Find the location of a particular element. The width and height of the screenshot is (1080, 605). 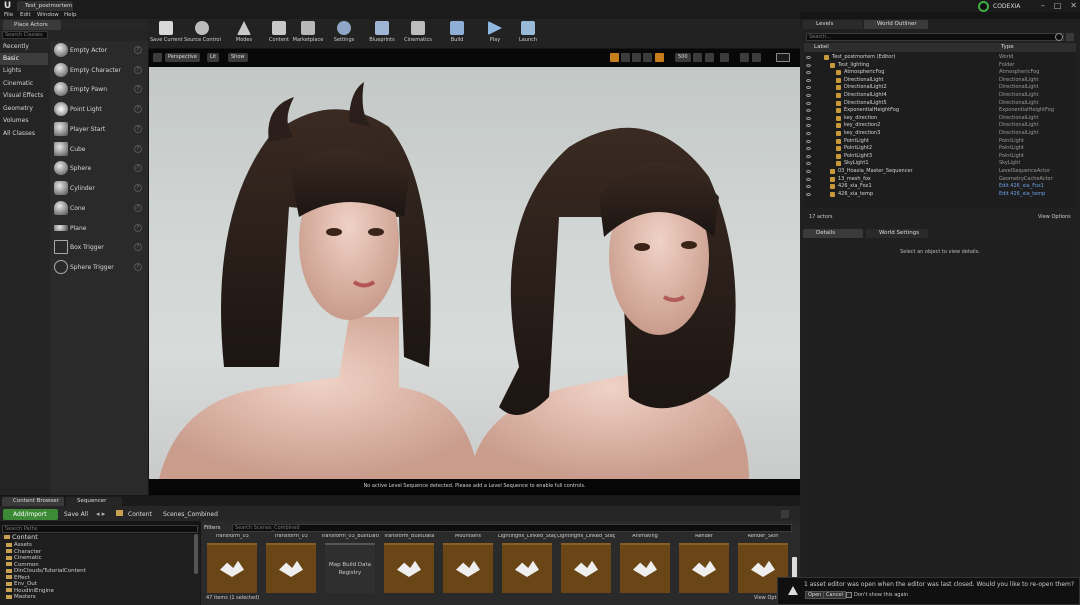

tree-item: Content is located at coordinates (21, 537).